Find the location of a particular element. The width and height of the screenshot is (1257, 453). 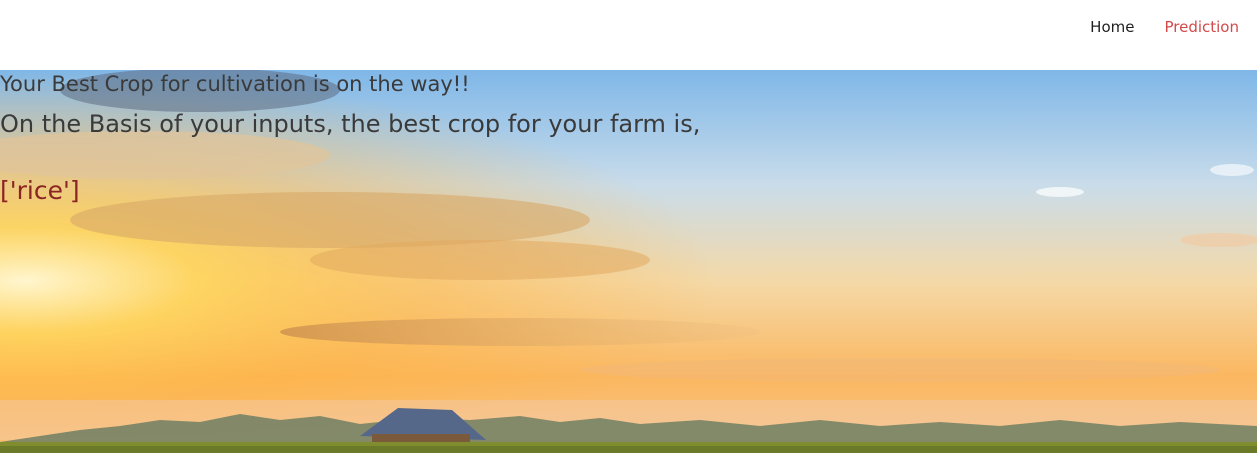

nav-home-link: Home is located at coordinates (1112, 27).